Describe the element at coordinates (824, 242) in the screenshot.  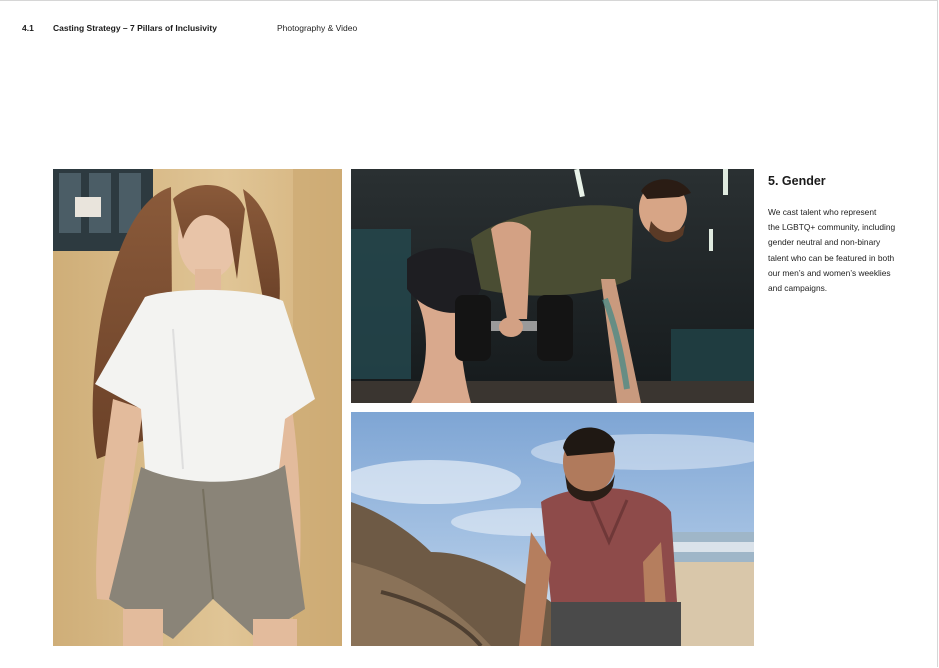
I see `pillar-description-line: gender neutral and non-binary` at that location.